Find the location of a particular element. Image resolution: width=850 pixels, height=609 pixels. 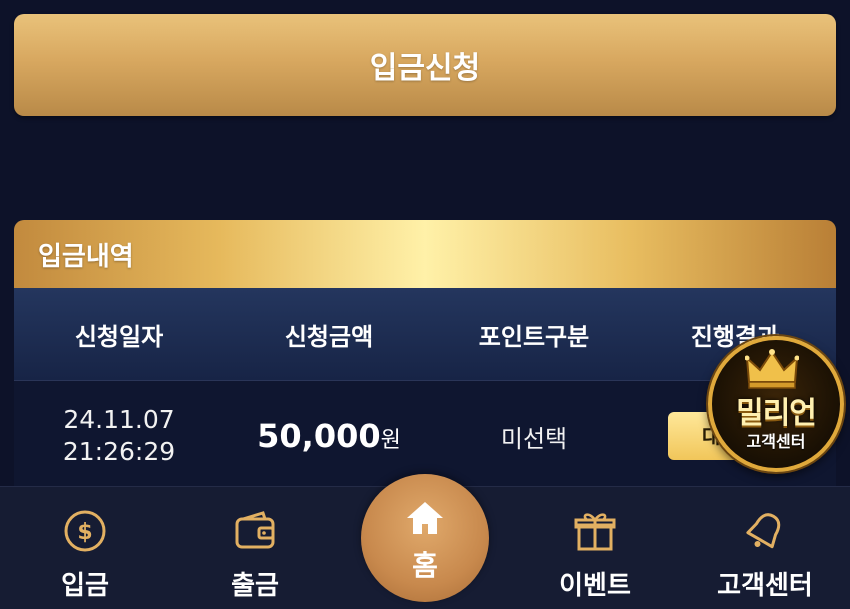

currency-unit: 원 is located at coordinates (390, 440).